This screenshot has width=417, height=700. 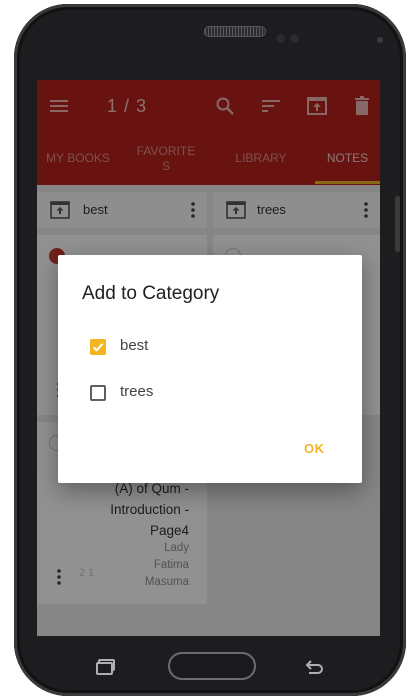 I want to click on option-label: trees, so click(x=137, y=391).